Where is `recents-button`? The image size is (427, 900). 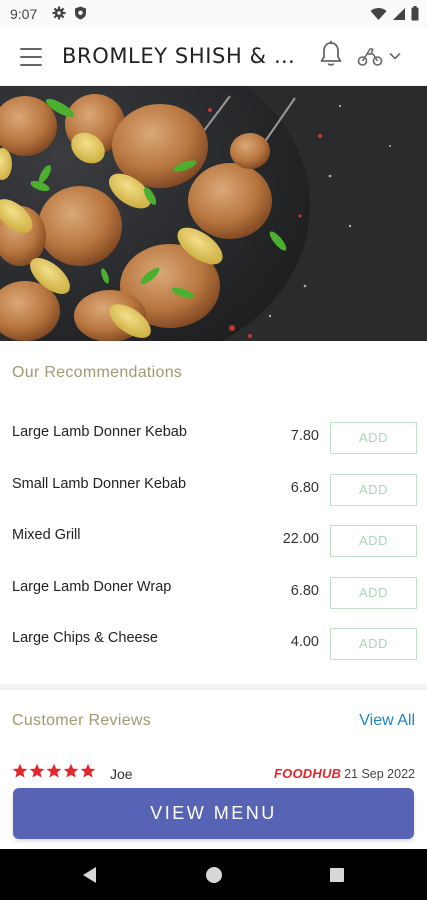 recents-button is located at coordinates (337, 874).